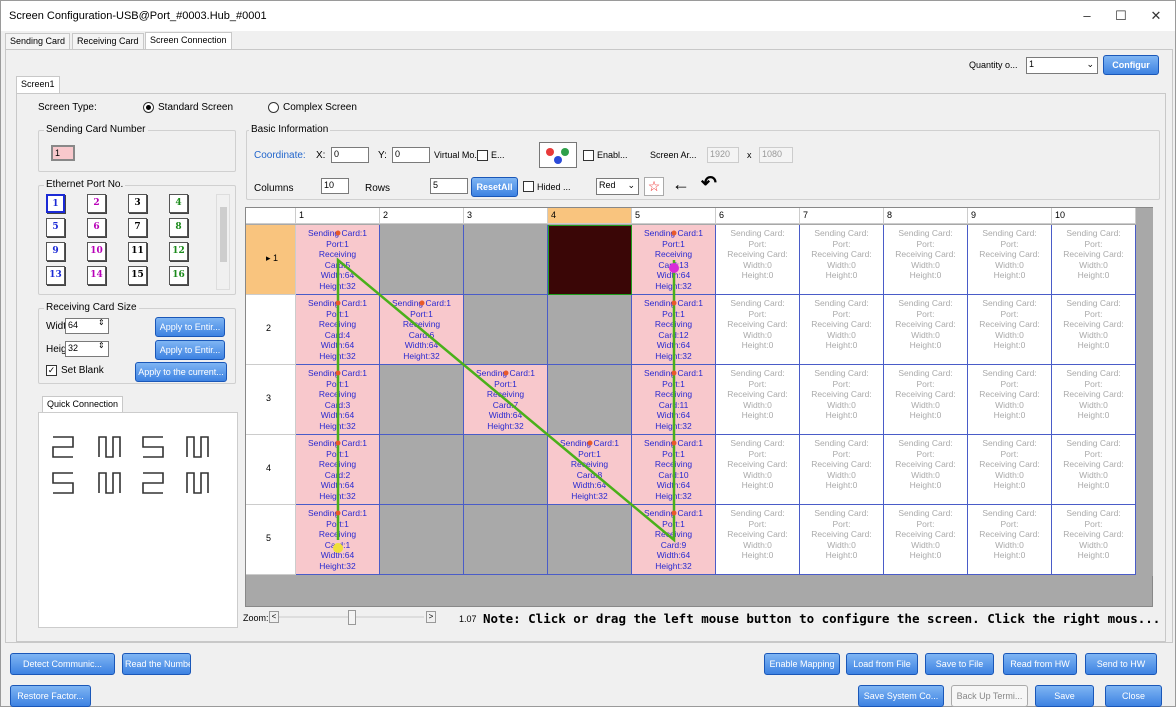  Describe the element at coordinates (178, 251) in the screenshot. I see `ethernet-port-12-button: 12` at that location.